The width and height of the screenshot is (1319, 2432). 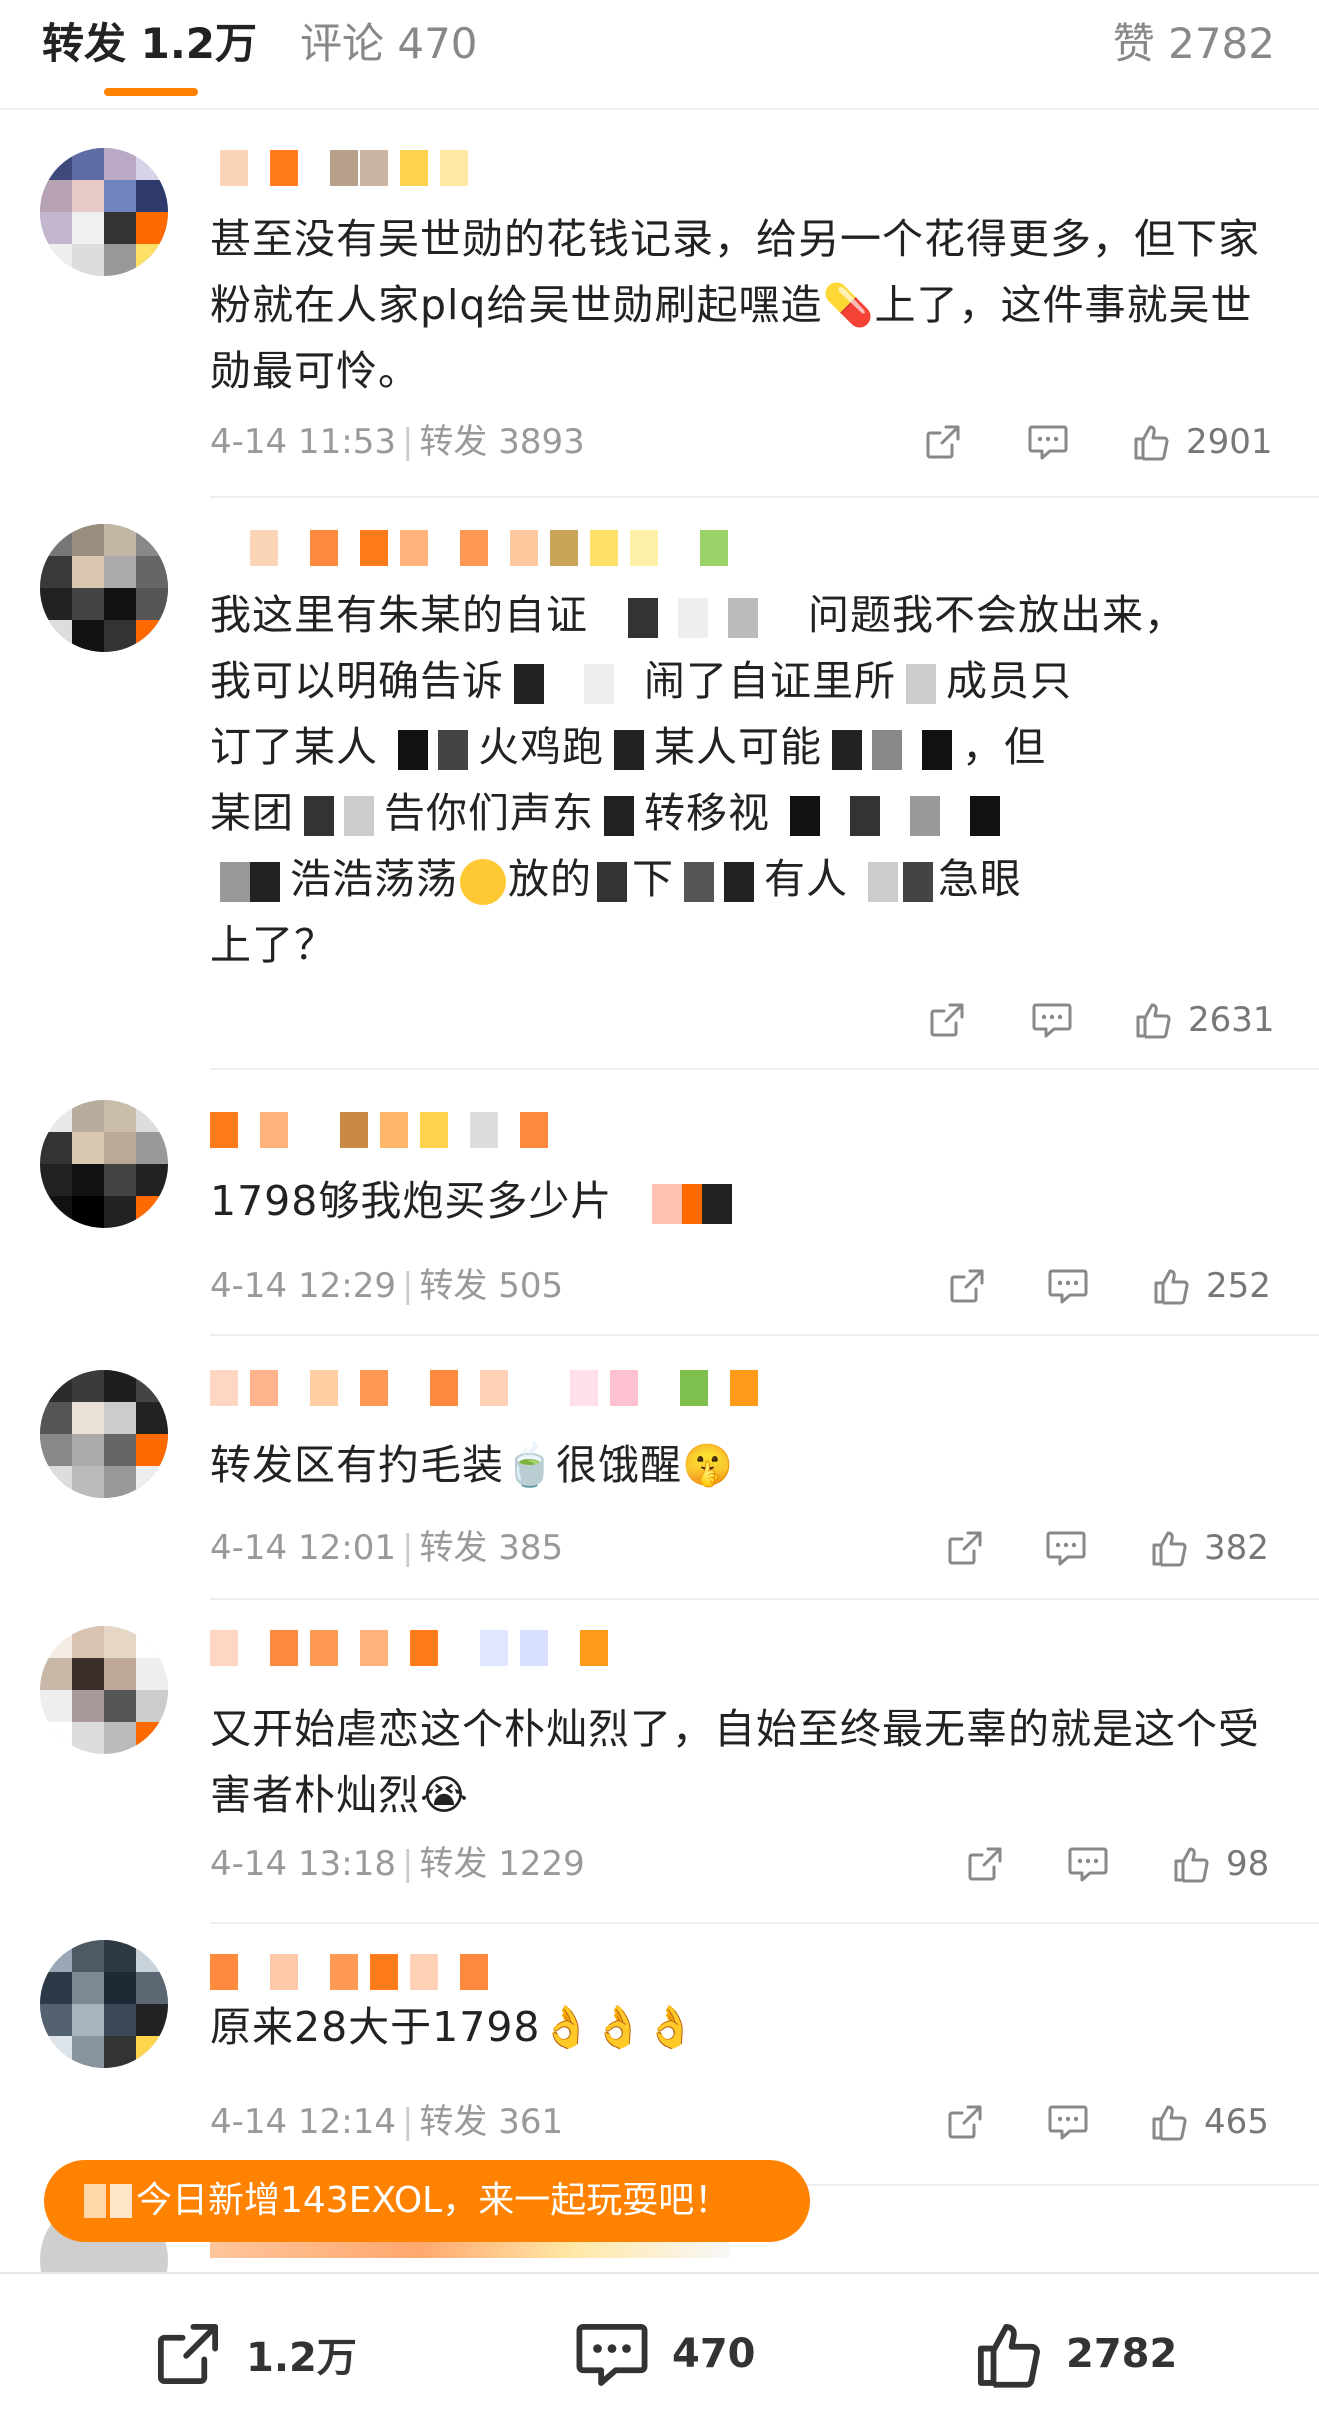 I want to click on like-button: 382, so click(x=1208, y=1548).